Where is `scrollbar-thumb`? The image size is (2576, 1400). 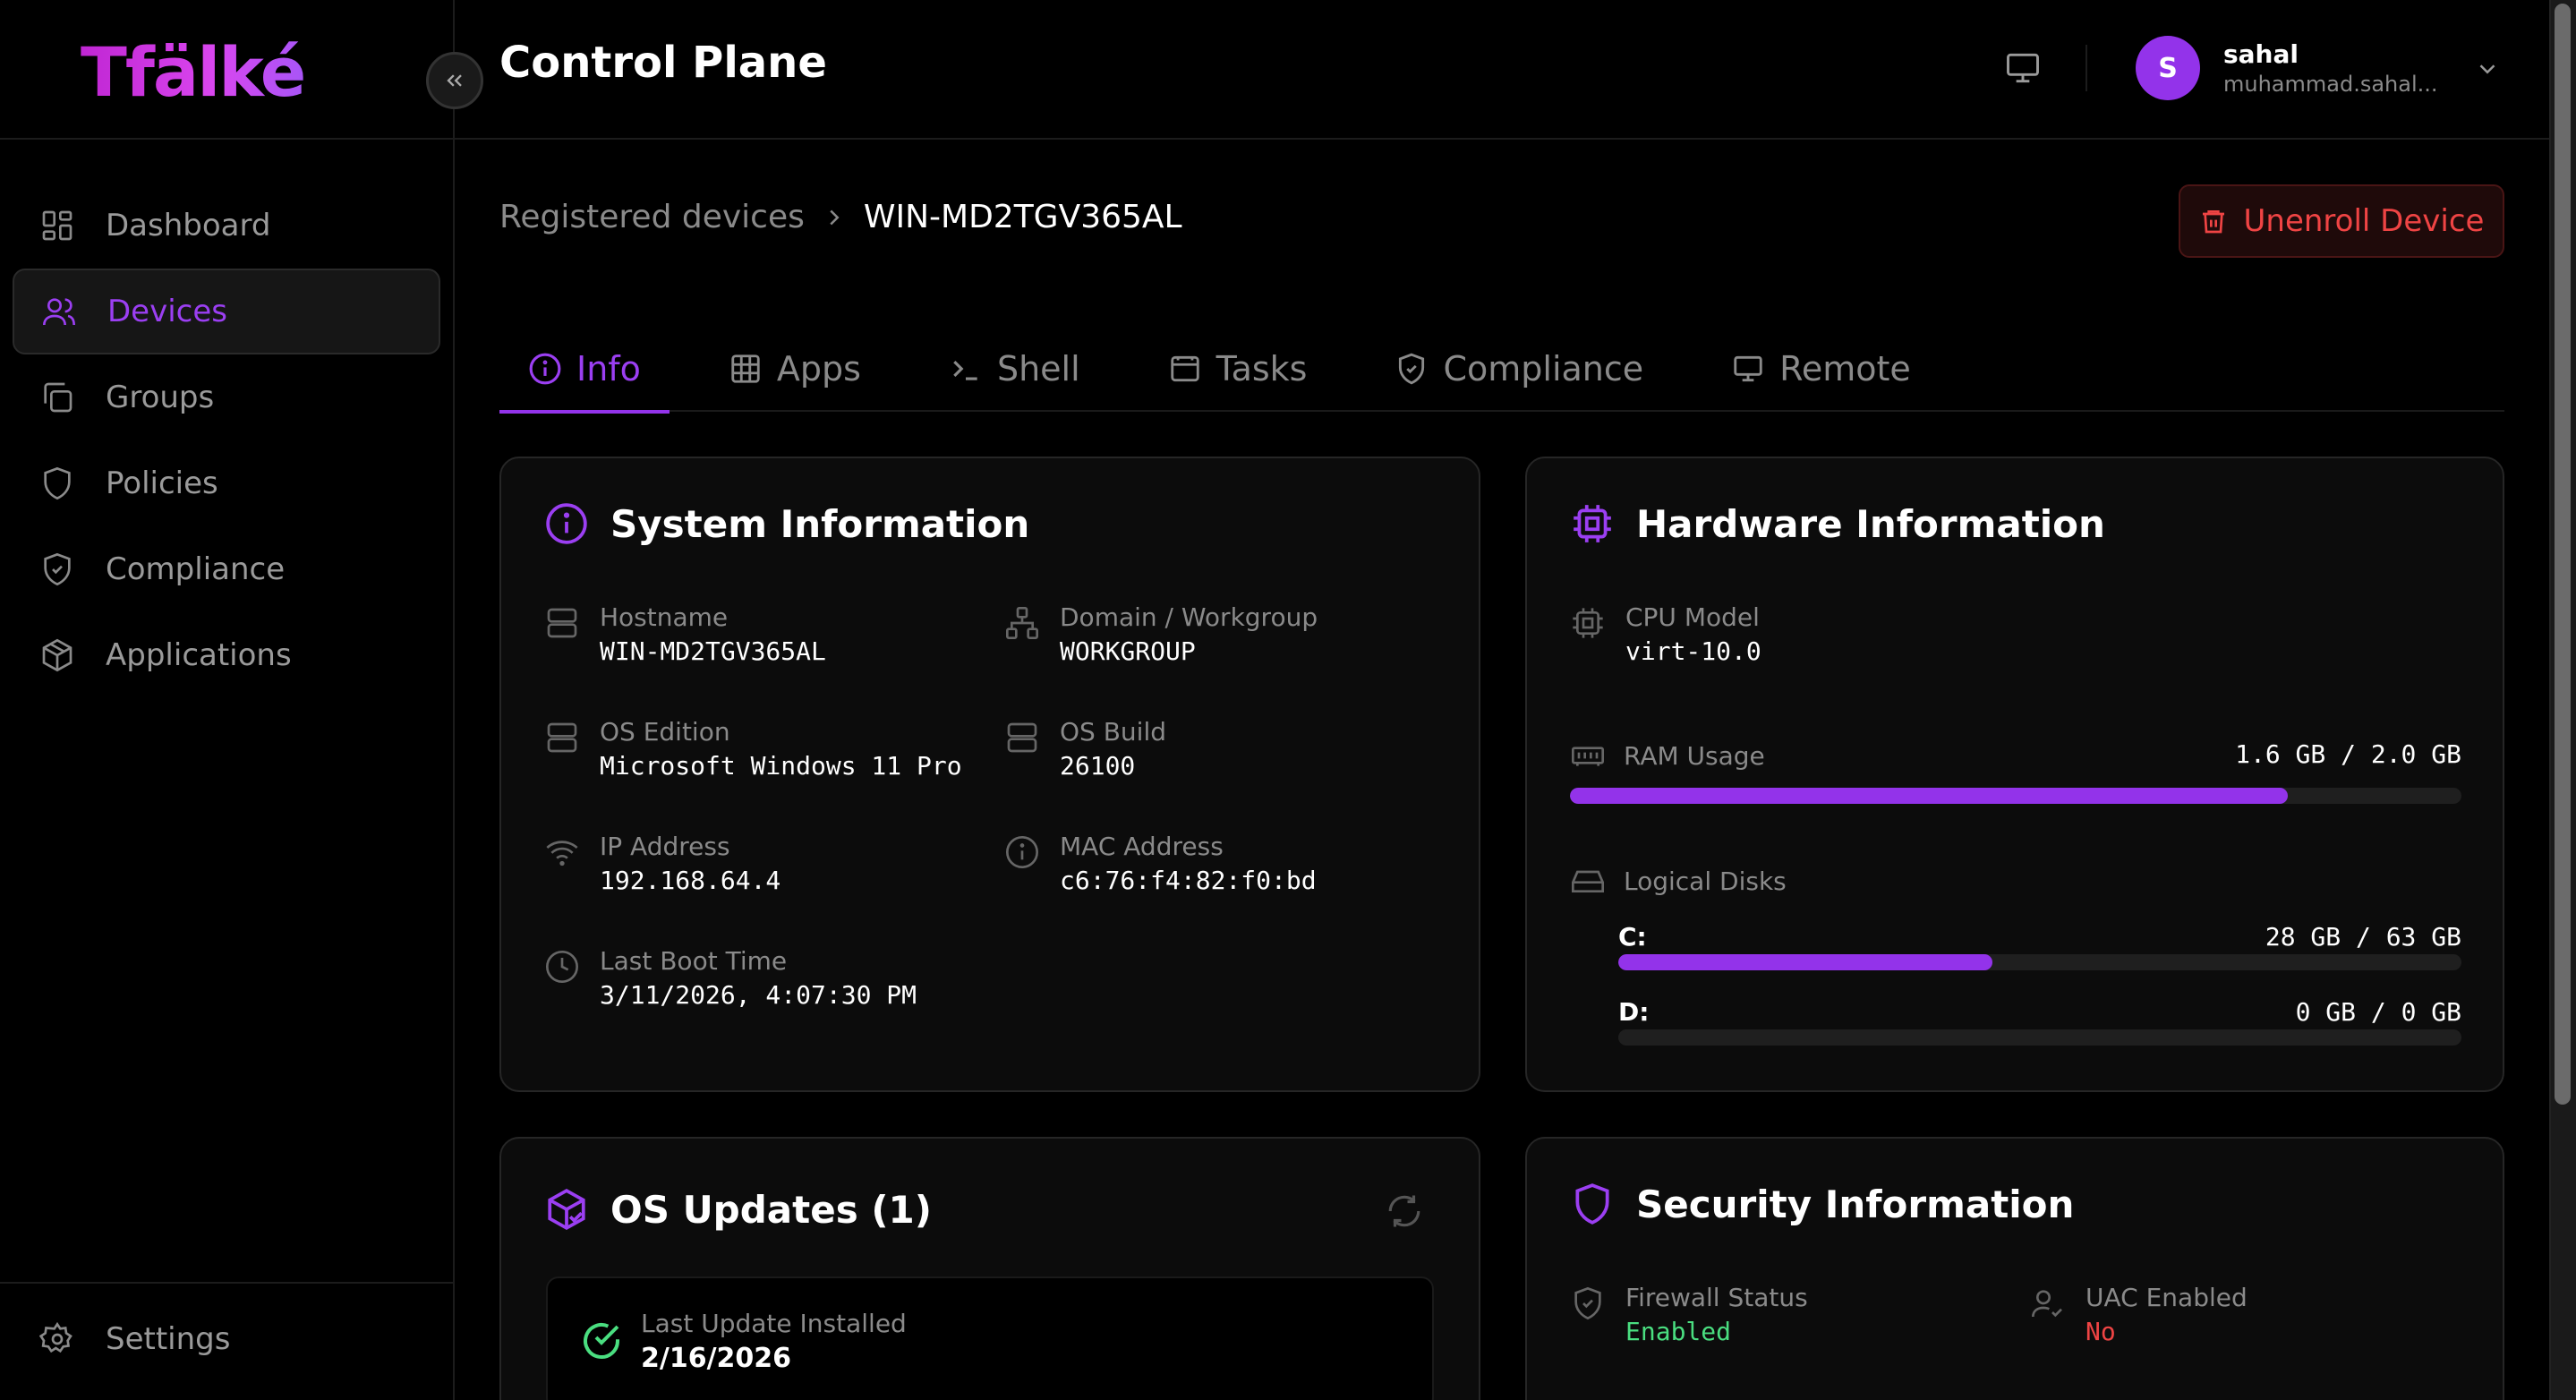
scrollbar-thumb is located at coordinates (2563, 554).